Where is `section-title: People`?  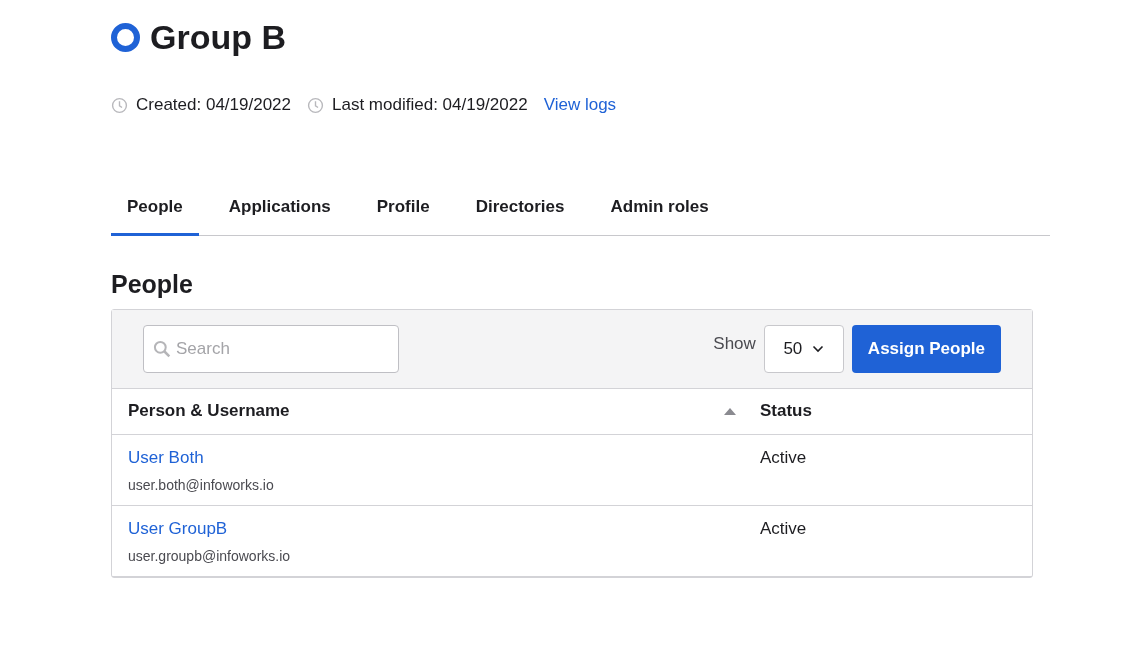
section-title: People is located at coordinates (152, 284).